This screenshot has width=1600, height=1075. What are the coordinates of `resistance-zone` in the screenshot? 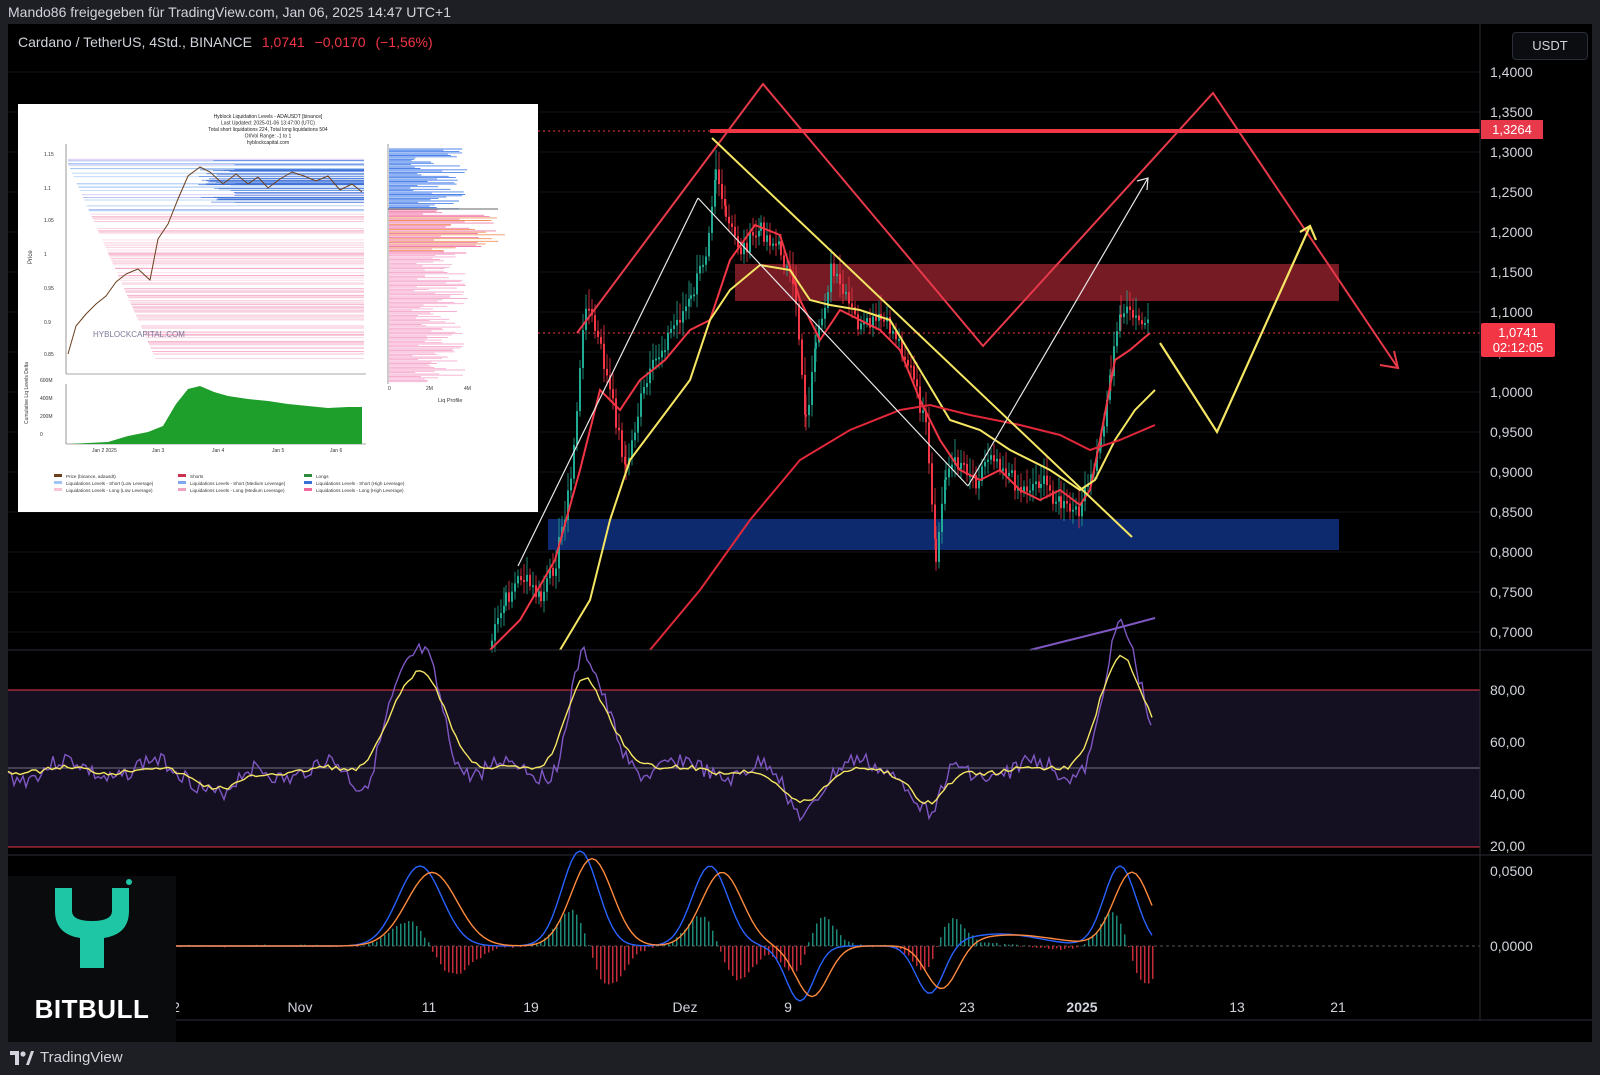 It's located at (1037, 282).